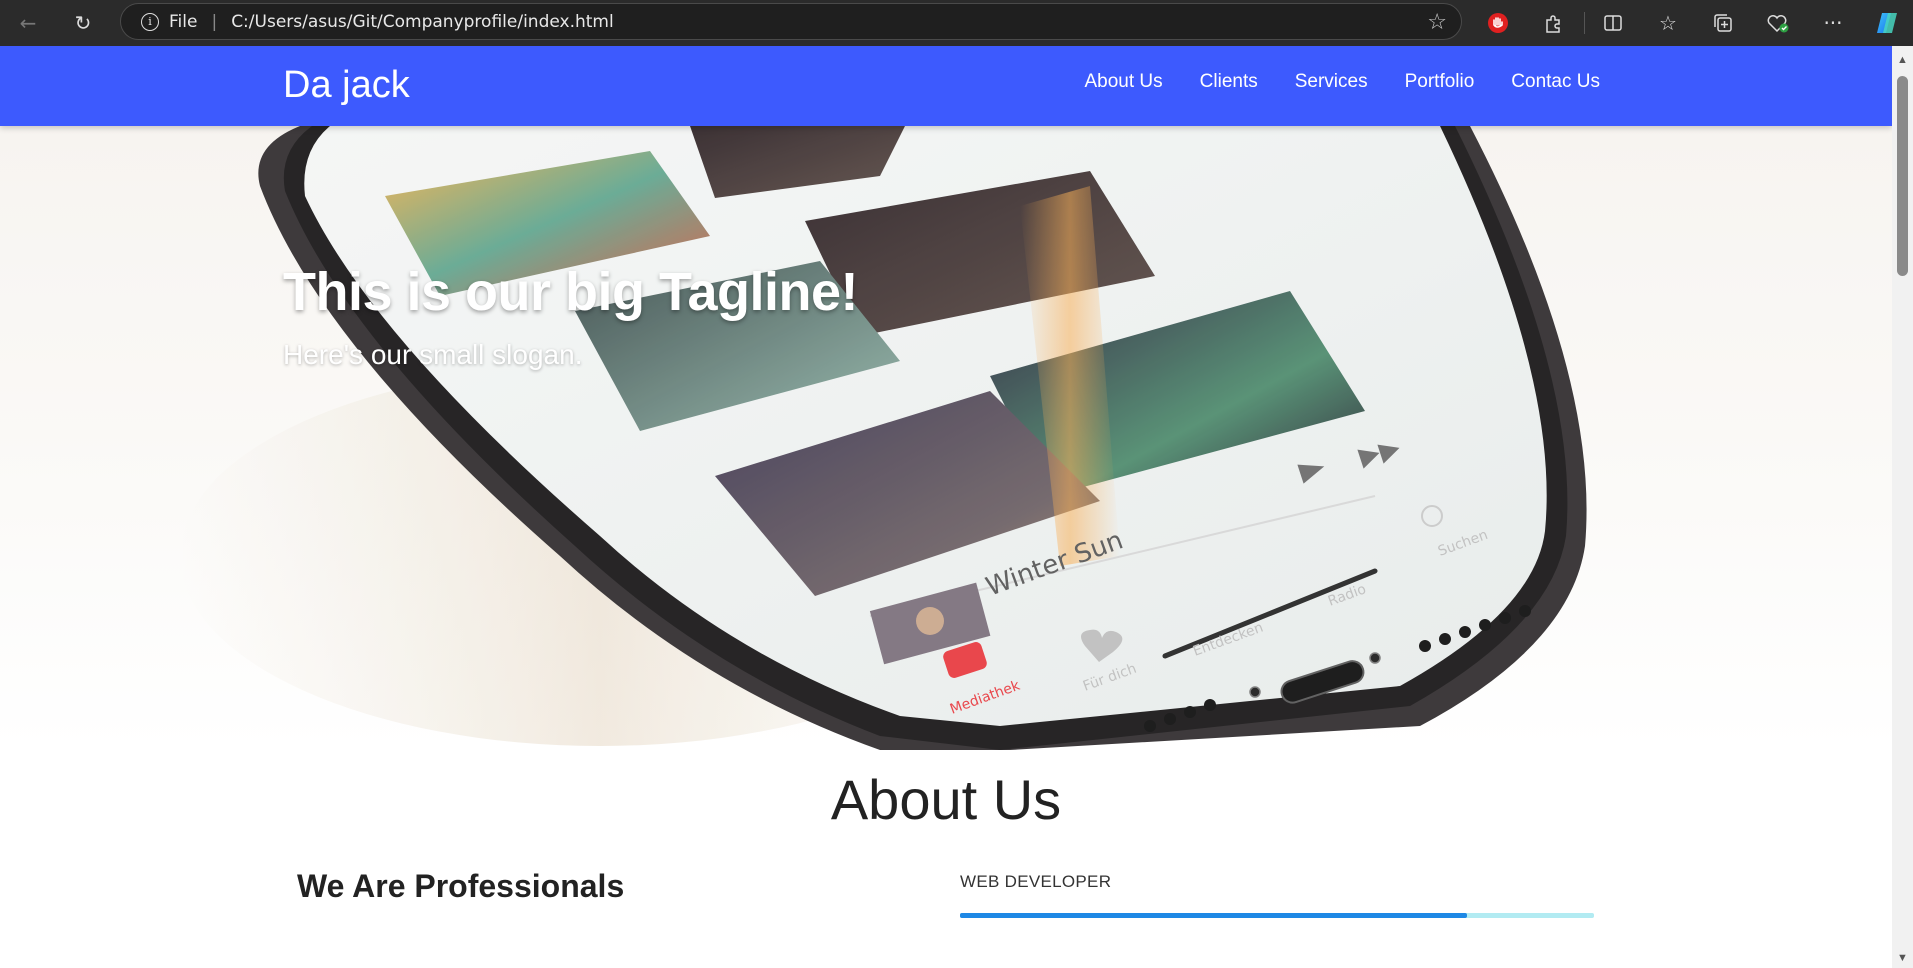 This screenshot has width=1913, height=968. What do you see at coordinates (571, 292) in the screenshot?
I see `hero-tagline: This is our big Tagline!` at bounding box center [571, 292].